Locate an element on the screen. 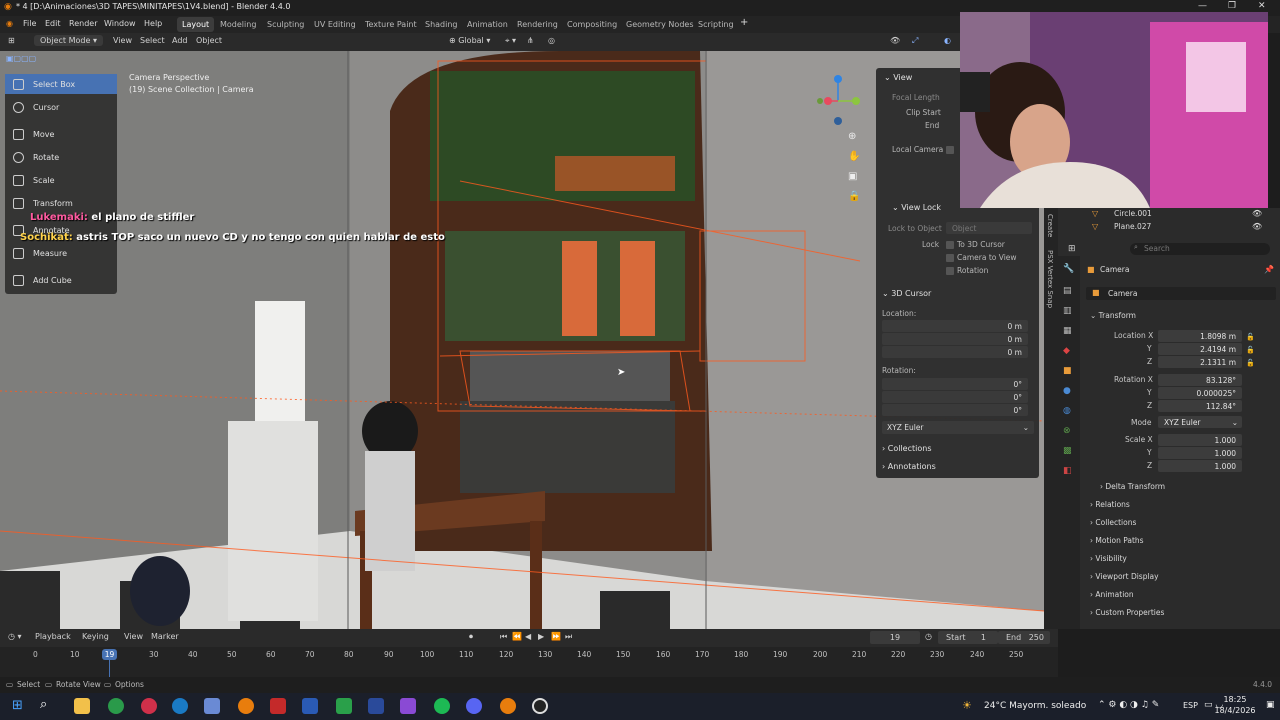  menu-timeline-view: View is located at coordinates (133, 636).